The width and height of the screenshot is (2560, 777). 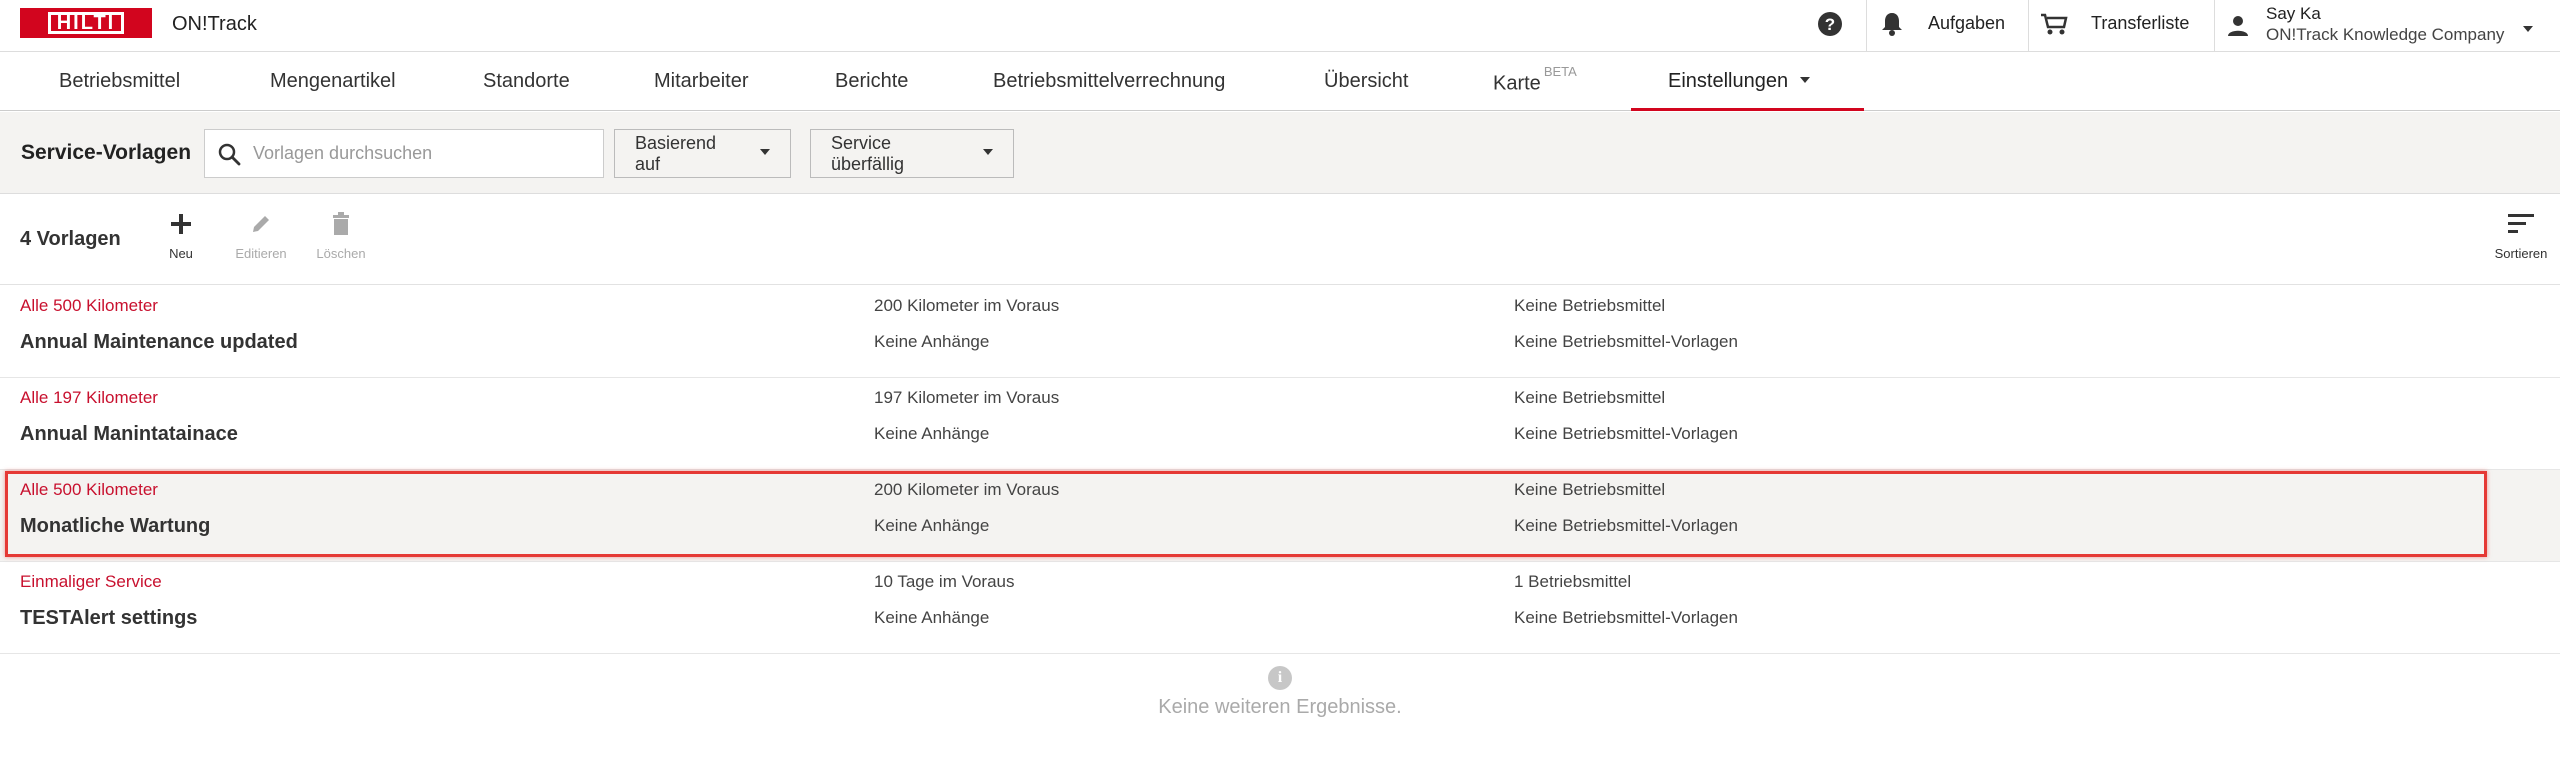 What do you see at coordinates (341, 224) in the screenshot?
I see `trash-icon` at bounding box center [341, 224].